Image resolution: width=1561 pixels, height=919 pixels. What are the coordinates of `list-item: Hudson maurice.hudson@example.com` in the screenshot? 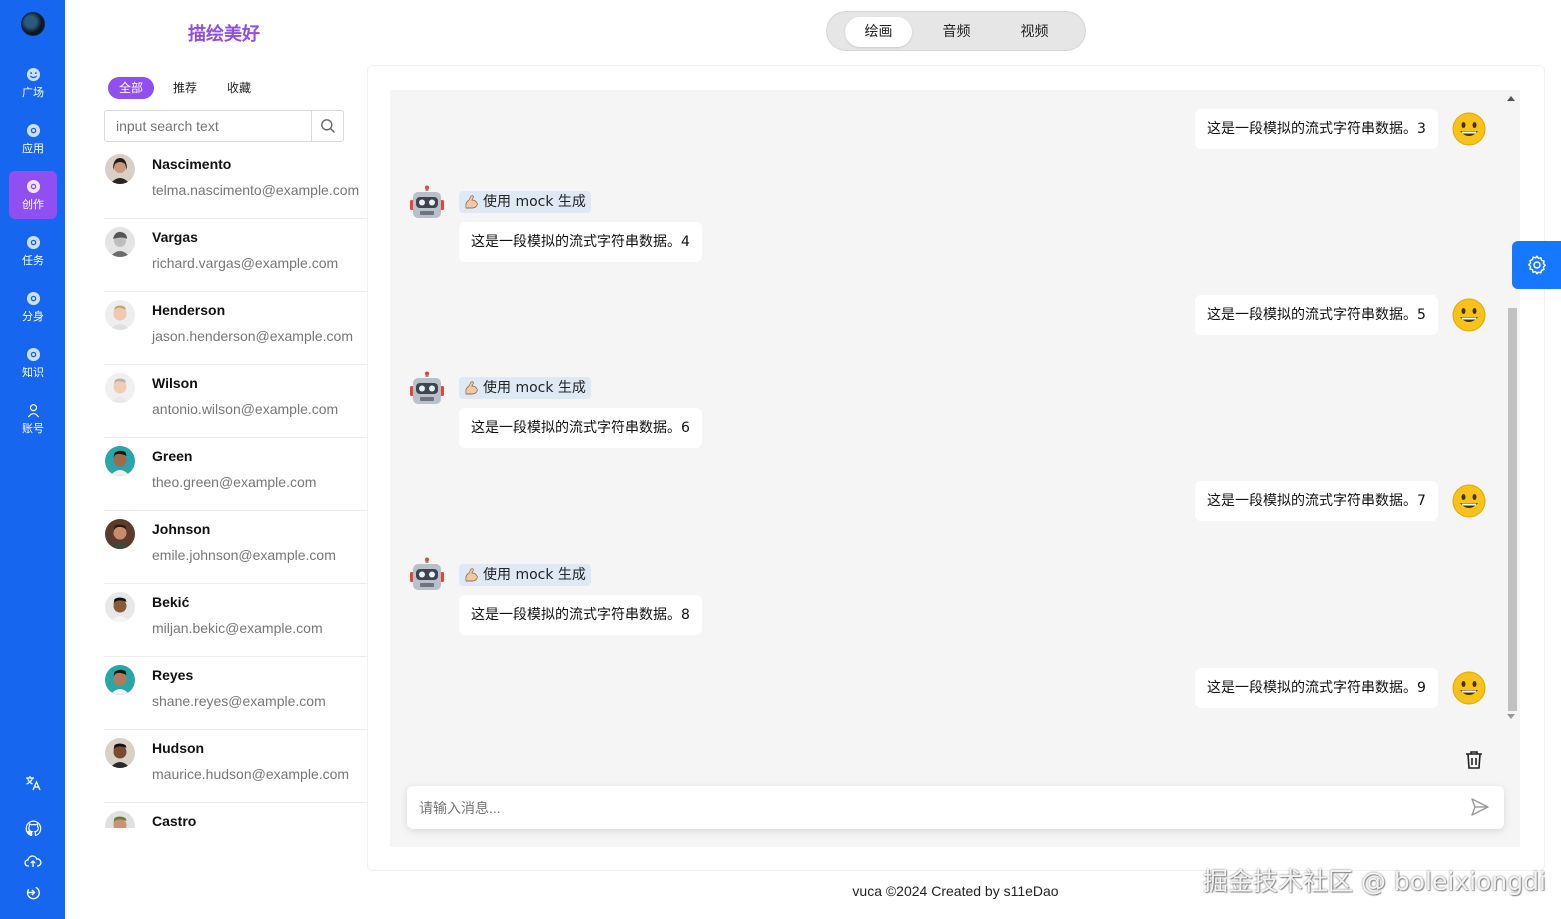 It's located at (235, 766).